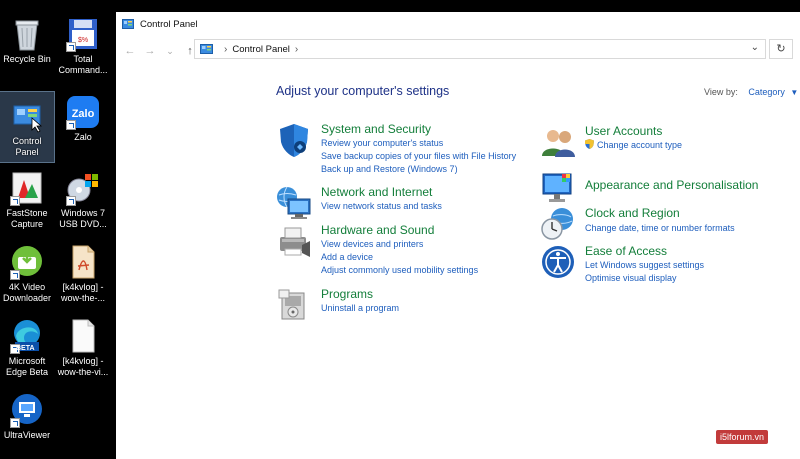  I want to click on view-by-dropdown: Category, so click(766, 92).